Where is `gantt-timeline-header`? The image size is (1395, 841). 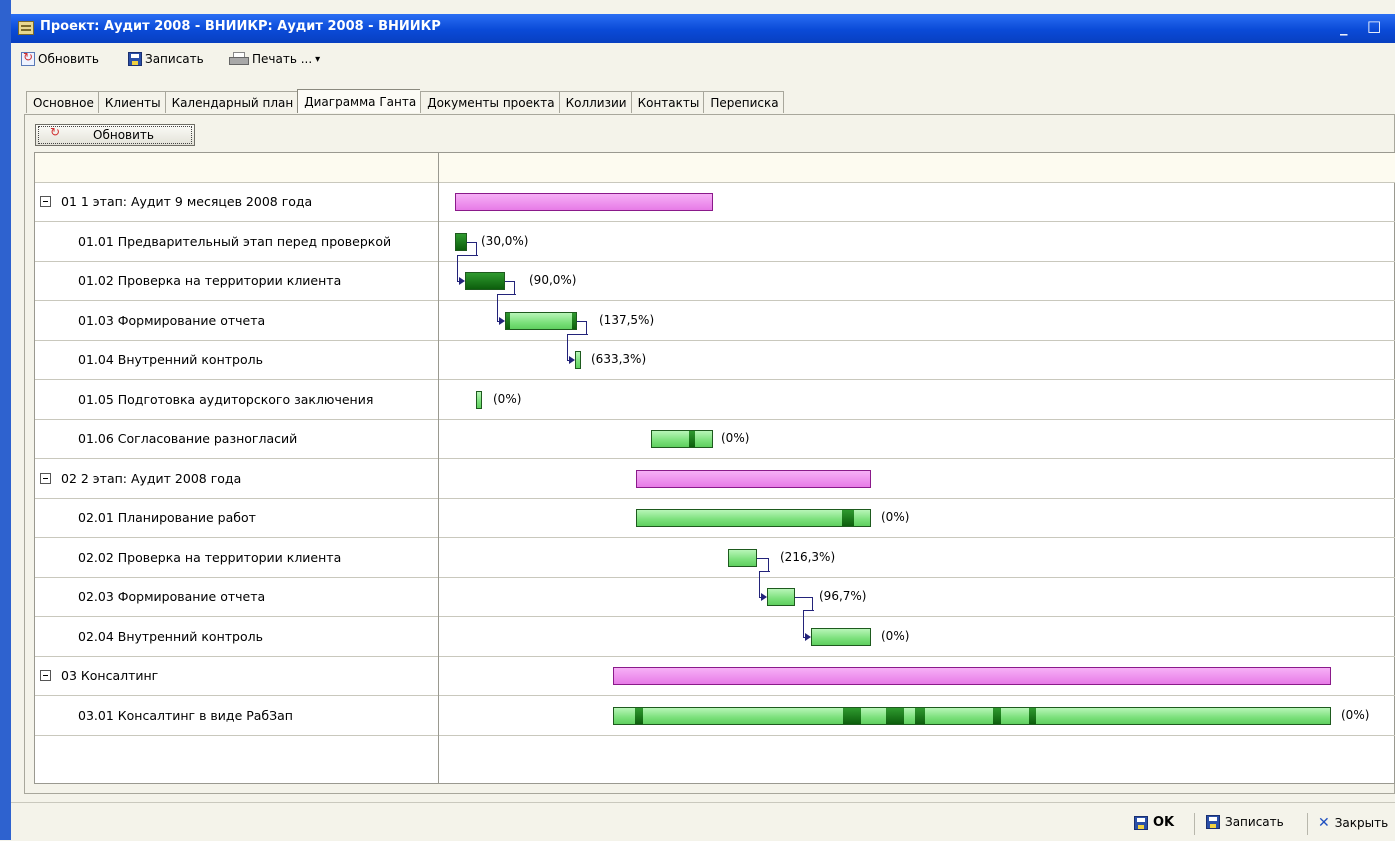 gantt-timeline-header is located at coordinates (917, 168).